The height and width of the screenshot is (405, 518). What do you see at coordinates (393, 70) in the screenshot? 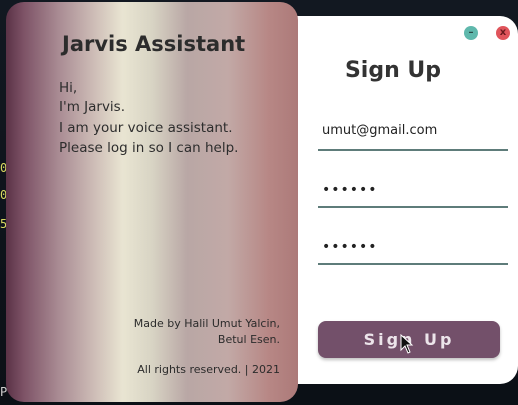
I see `signup-title: Sign Up` at bounding box center [393, 70].